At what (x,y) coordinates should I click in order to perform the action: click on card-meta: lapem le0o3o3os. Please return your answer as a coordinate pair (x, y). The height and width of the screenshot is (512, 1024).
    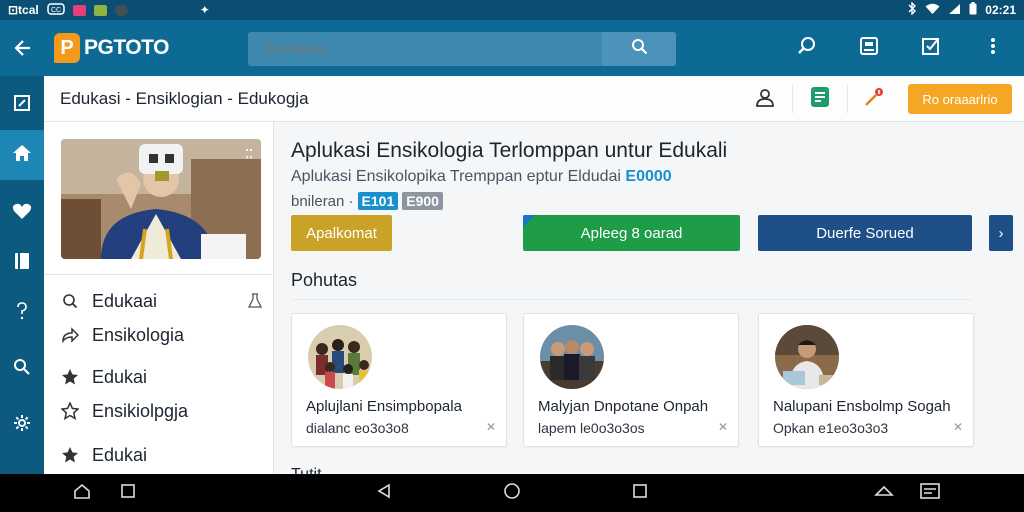
    Looking at the image, I should click on (591, 428).